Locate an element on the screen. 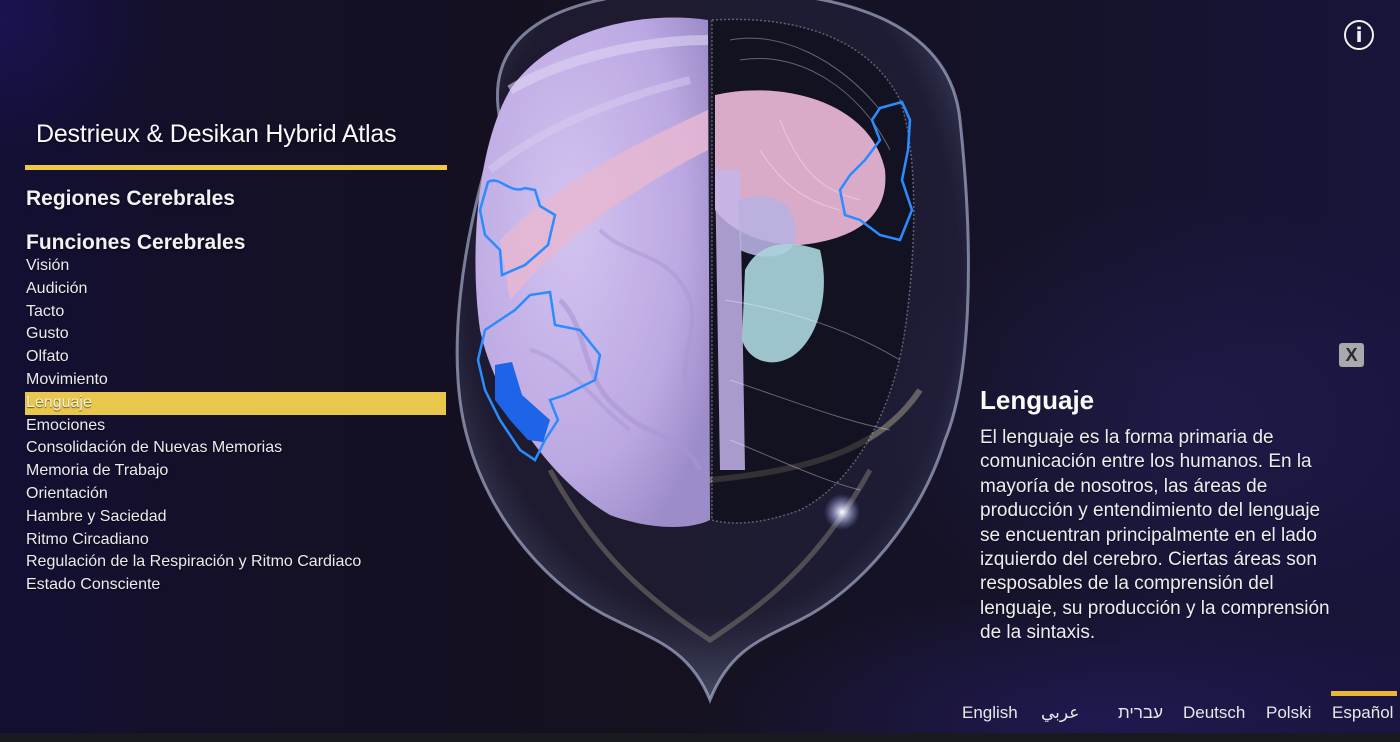 Image resolution: width=1400 pixels, height=742 pixels. function-item-ritmo-circadiano: Ritmo Circadiano is located at coordinates (235, 540).